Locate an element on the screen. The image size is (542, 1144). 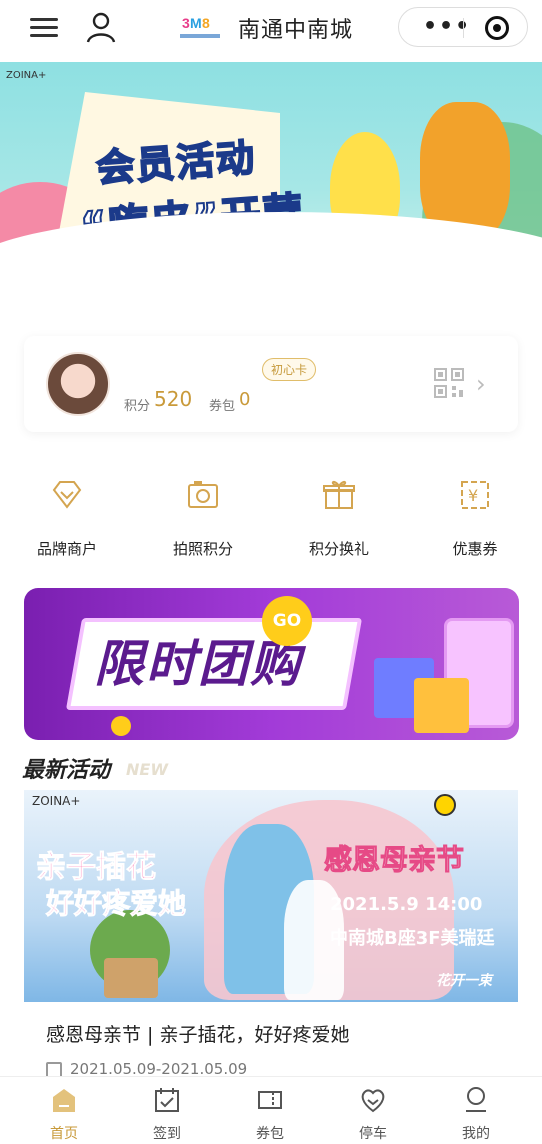
quick-item-coupons: ¥ 优惠券 is located at coordinates (475, 514).